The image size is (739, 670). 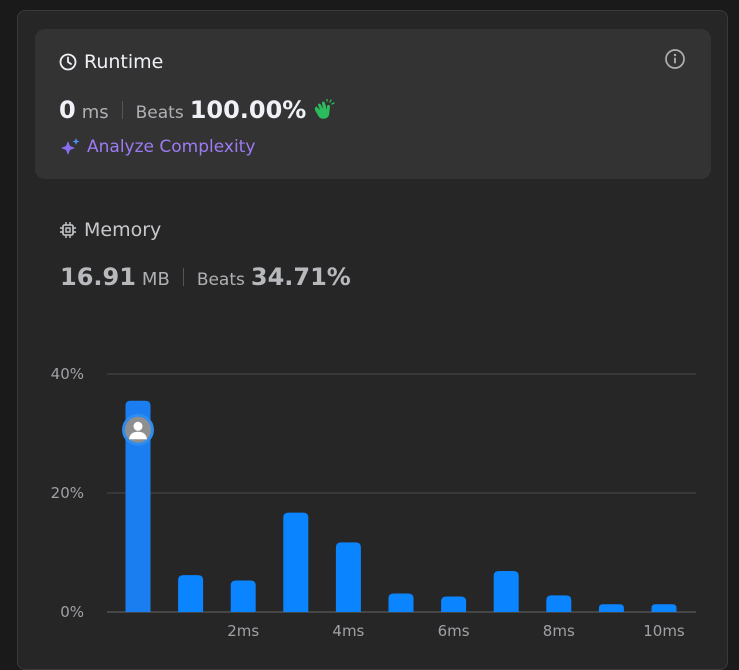 I want to click on user-avatar-marker, so click(x=138, y=429).